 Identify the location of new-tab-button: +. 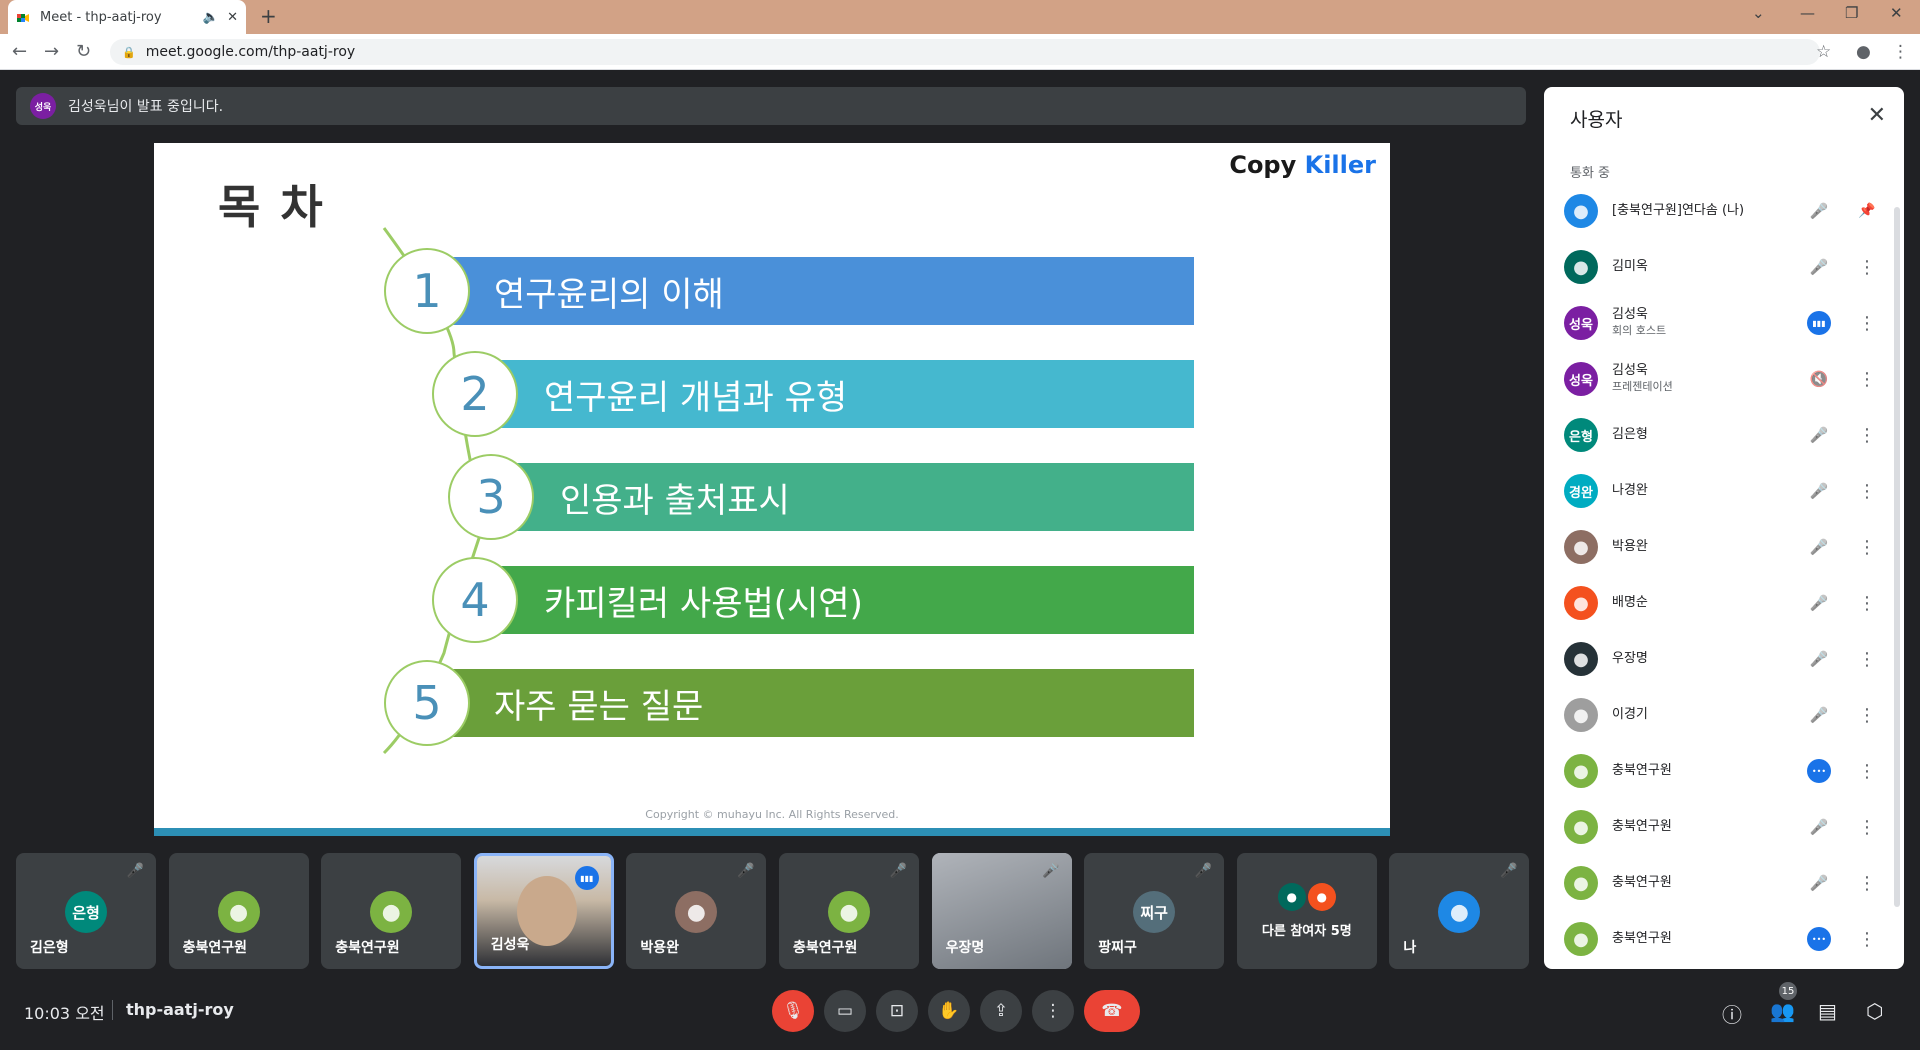
(268, 16).